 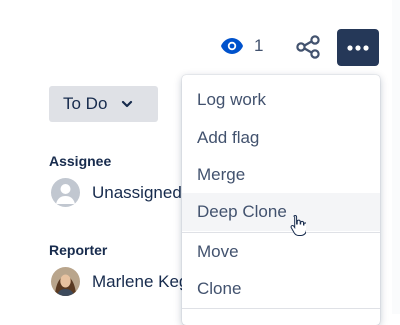 I want to click on share-button, so click(x=308, y=47).